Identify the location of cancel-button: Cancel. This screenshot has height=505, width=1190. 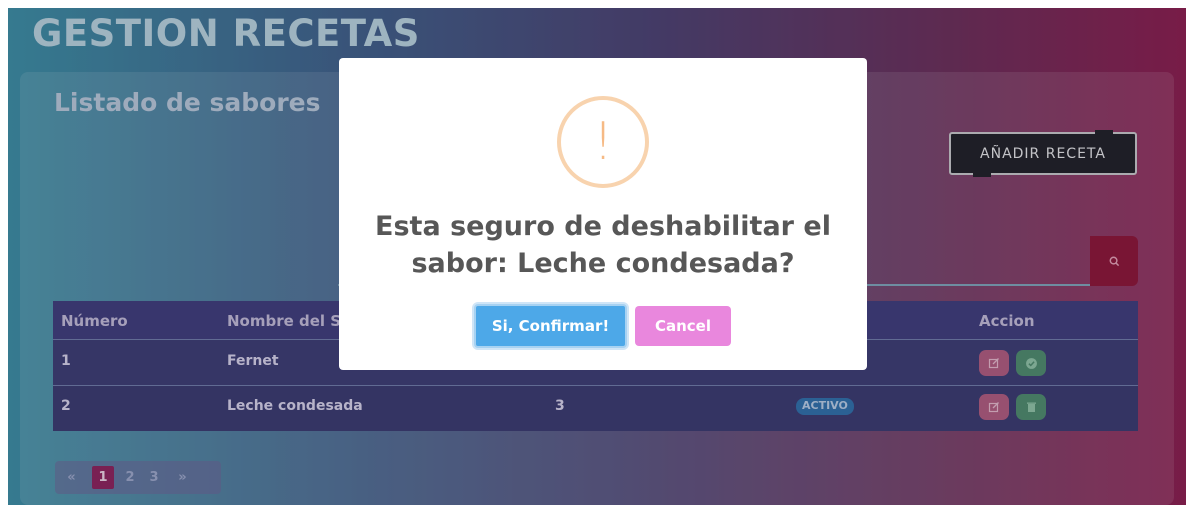
(683, 326).